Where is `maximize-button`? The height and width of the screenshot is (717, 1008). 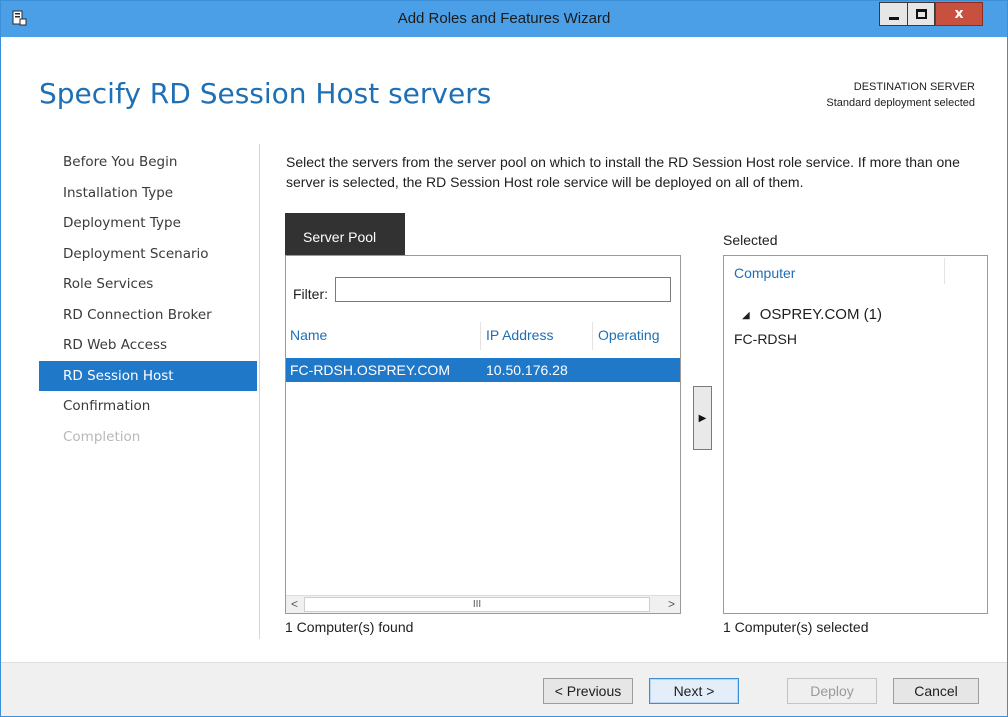 maximize-button is located at coordinates (921, 14).